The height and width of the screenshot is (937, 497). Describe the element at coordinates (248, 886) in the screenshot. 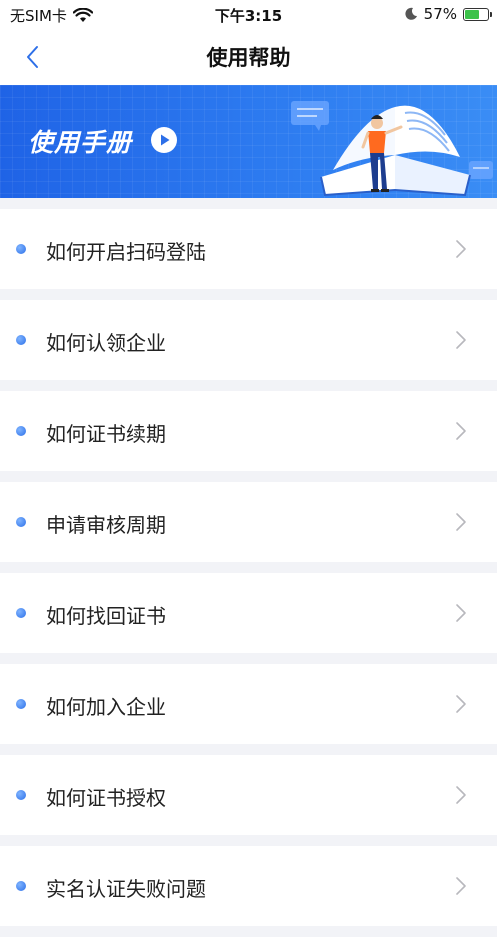

I see `list-item: 实名认证失败问题` at that location.